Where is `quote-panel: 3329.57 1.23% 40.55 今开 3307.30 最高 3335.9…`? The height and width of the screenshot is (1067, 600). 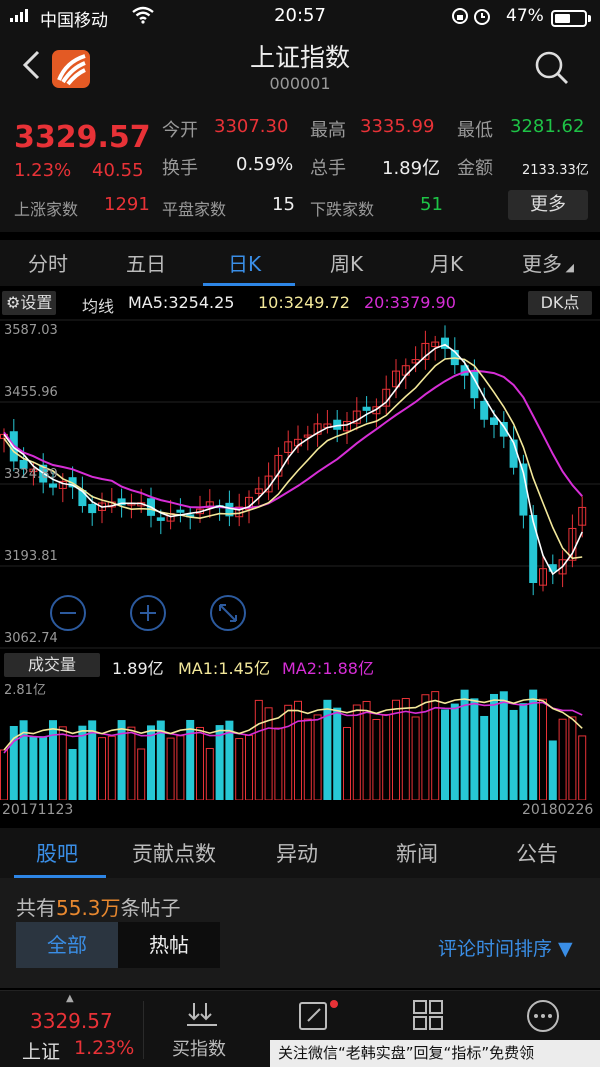
quote-panel: 3329.57 1.23% 40.55 今开 3307.30 最高 3335.9… is located at coordinates (300, 168).